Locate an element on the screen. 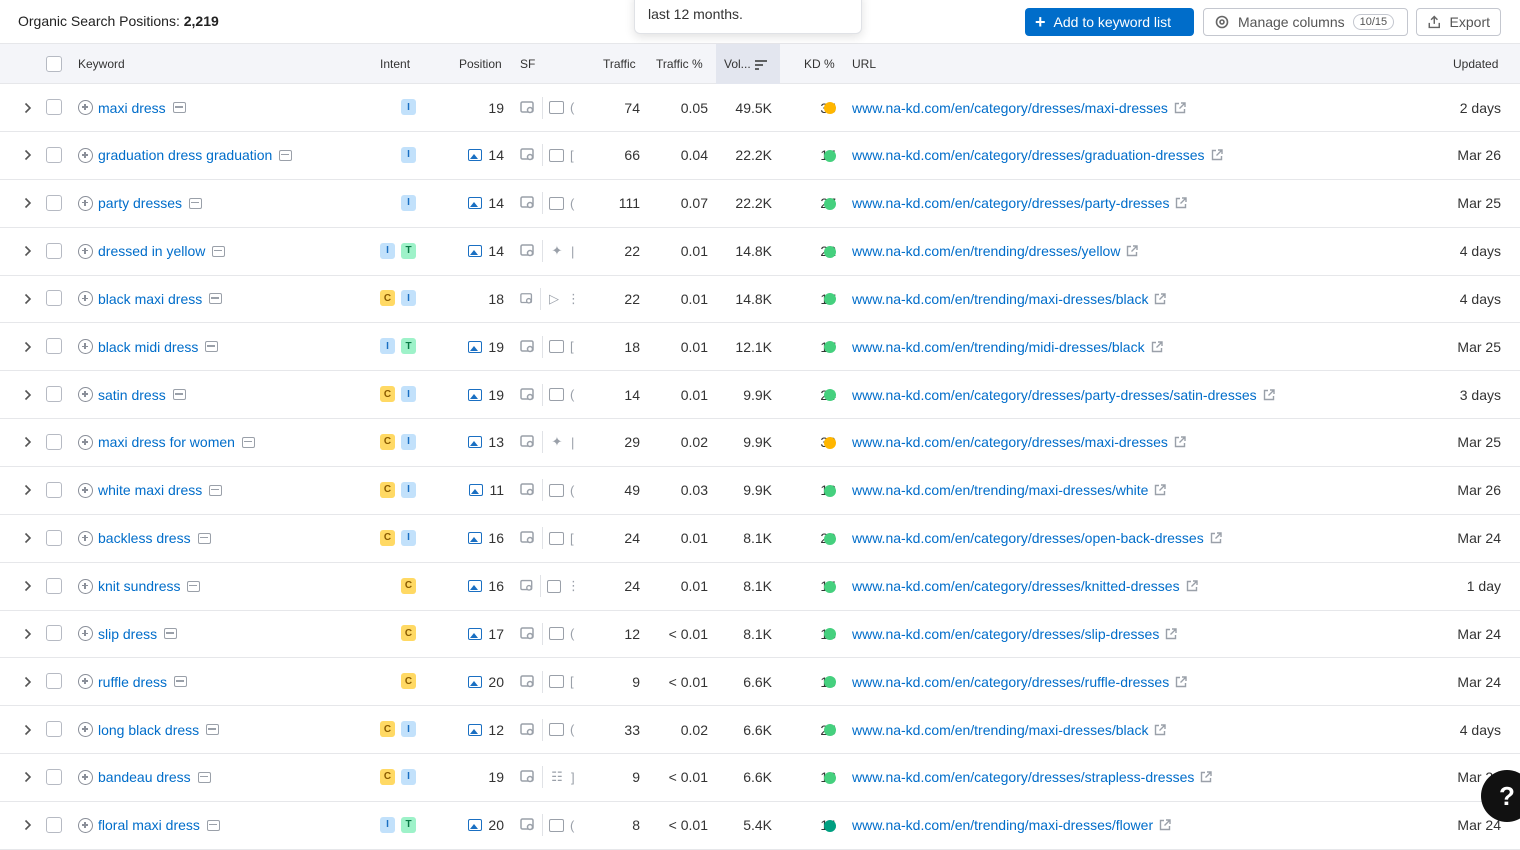 The image size is (1520, 850). column-keyword: Keyword is located at coordinates (101, 64).